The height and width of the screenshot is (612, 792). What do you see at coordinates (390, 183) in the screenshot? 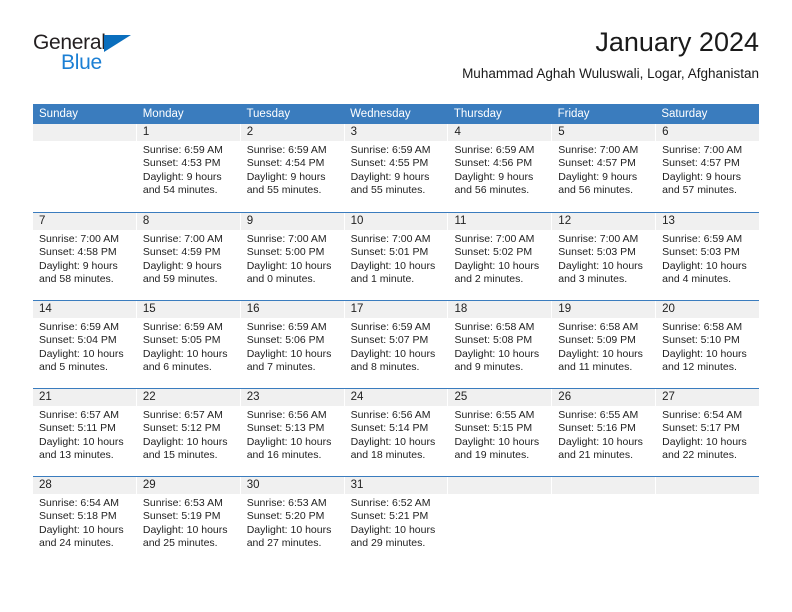
I see `daylight-text: Daylight: 9 hours and 55 minutes.` at bounding box center [390, 183].